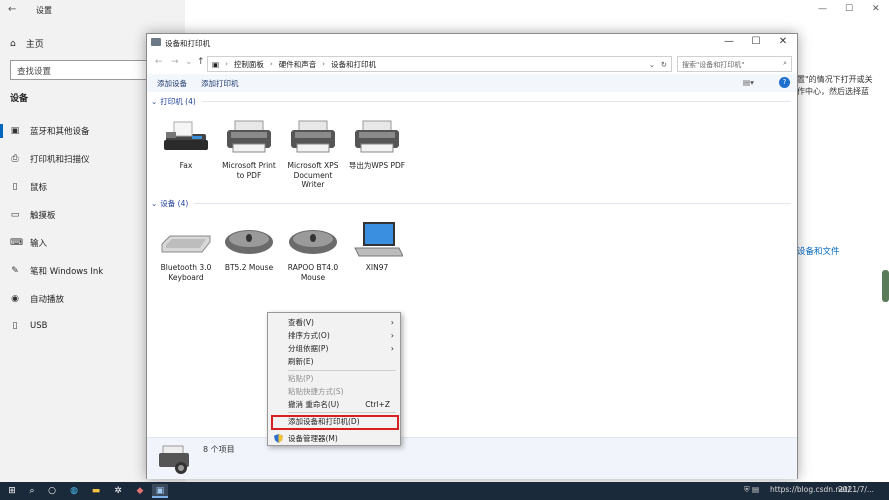 The width and height of the screenshot is (889, 500). I want to click on sidebar-item-autoplay: ◉ 自动播放, so click(37, 299).